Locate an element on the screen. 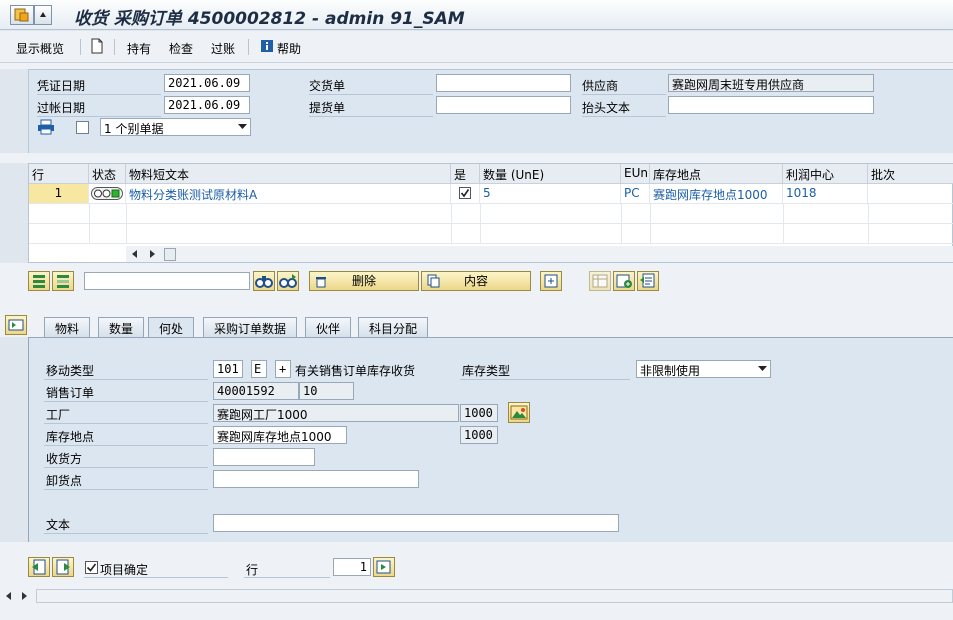  unloading-point-field is located at coordinates (316, 479).